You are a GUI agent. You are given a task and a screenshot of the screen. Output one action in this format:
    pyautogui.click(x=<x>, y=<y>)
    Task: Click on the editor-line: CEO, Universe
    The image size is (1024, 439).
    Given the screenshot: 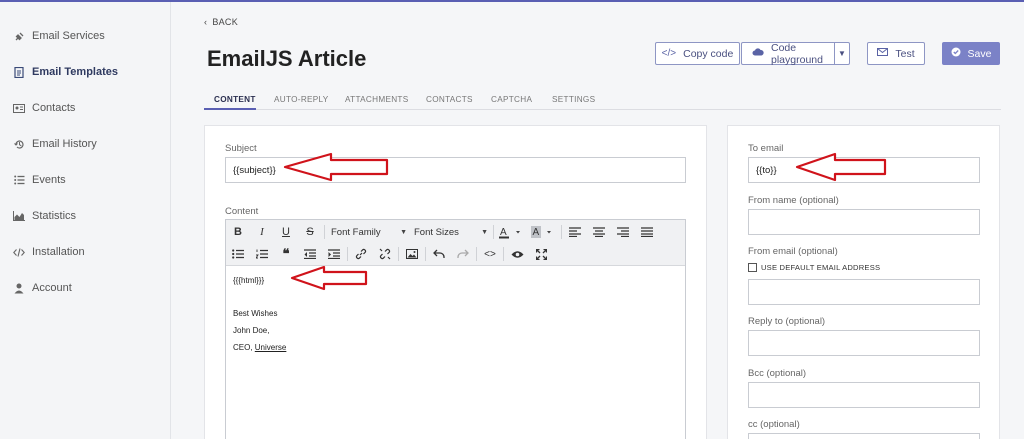 What is the action you would take?
    pyautogui.click(x=259, y=347)
    